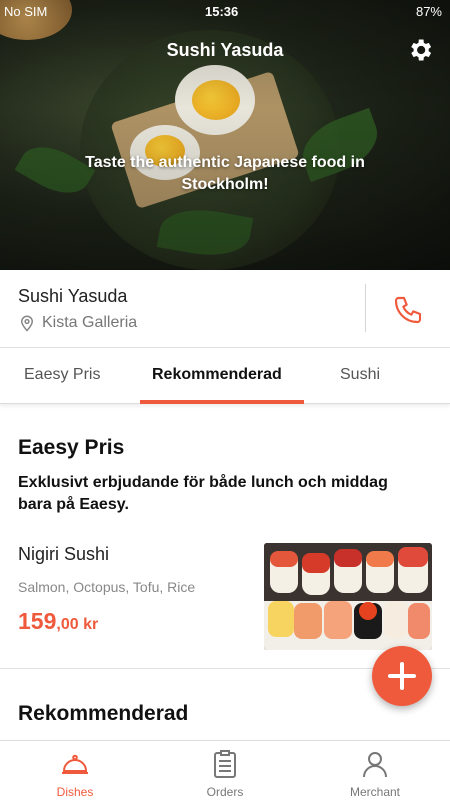  Describe the element at coordinates (225, 792) in the screenshot. I see `nav-label: Orders` at that location.